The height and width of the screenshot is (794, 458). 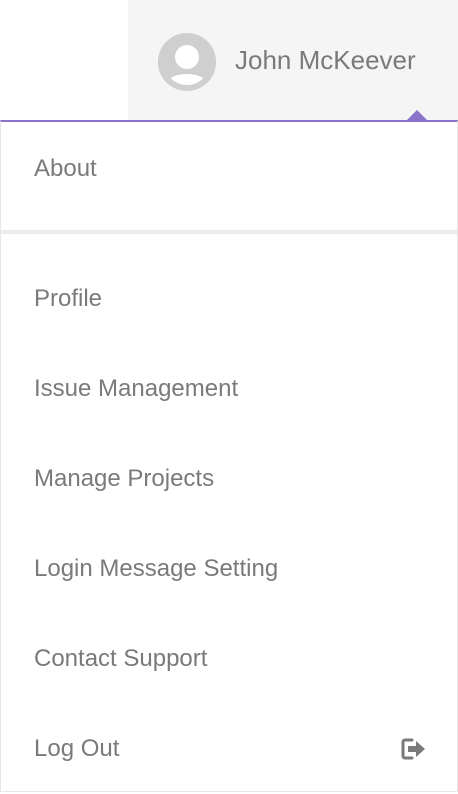 What do you see at coordinates (229, 479) in the screenshot?
I see `menu-item-manage-projects: Manage Projects` at bounding box center [229, 479].